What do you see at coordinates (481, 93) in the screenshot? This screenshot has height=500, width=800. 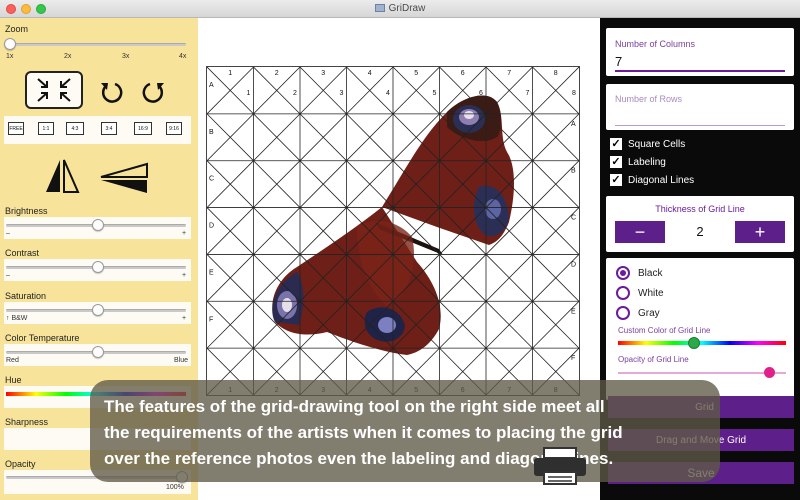 I see `grid-column-label-right: 6` at bounding box center [481, 93].